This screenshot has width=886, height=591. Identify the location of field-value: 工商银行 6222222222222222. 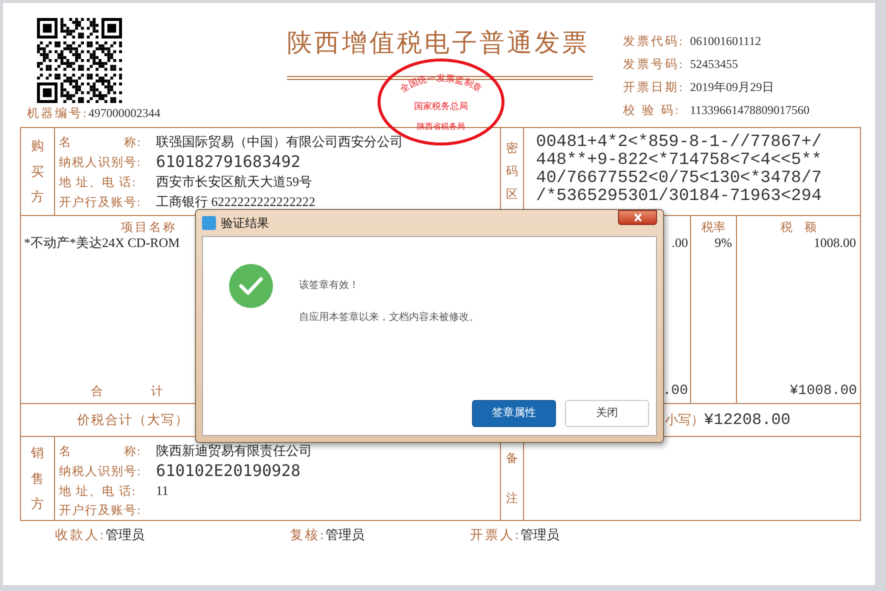
(236, 202).